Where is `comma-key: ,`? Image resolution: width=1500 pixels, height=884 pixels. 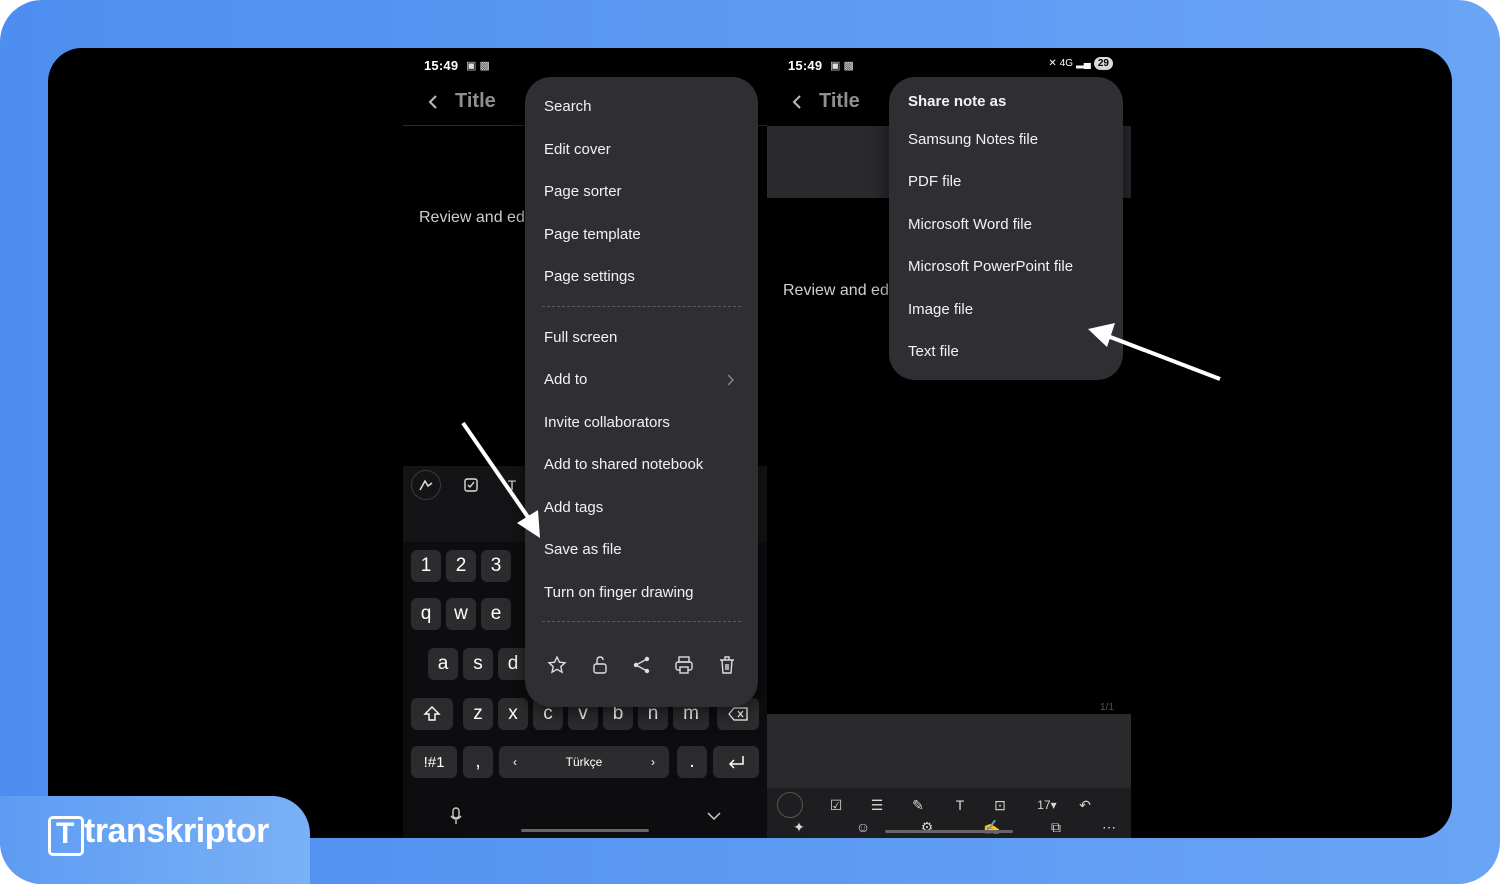
comma-key: , is located at coordinates (478, 762).